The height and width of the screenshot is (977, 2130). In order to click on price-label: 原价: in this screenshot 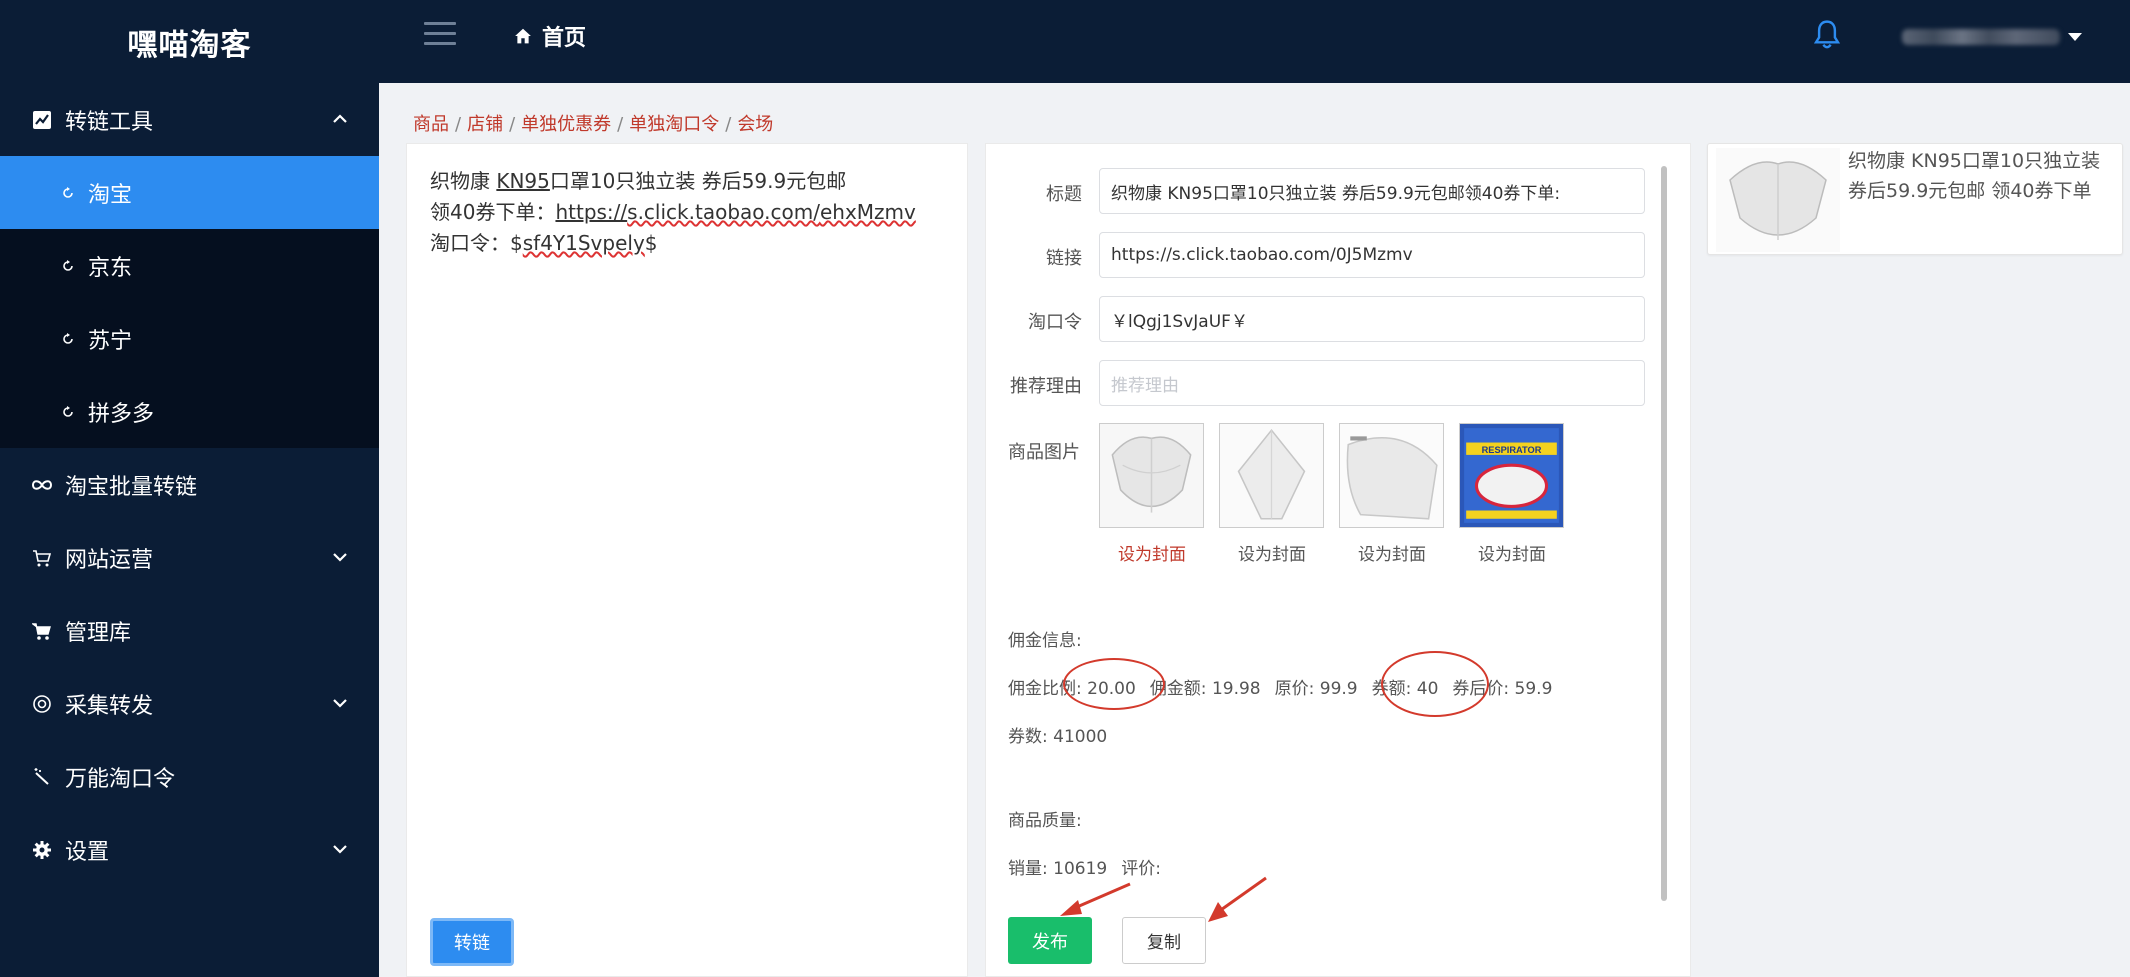, I will do `click(1294, 689)`.